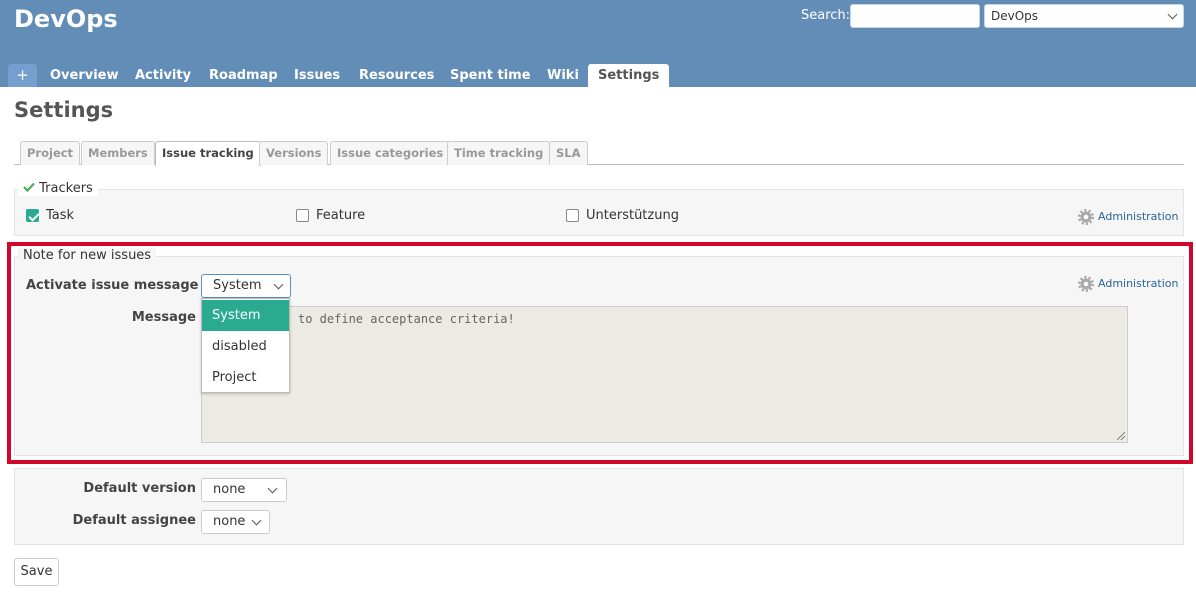  Describe the element at coordinates (490, 75) in the screenshot. I see `menu-item-spent-time: Spent time` at that location.